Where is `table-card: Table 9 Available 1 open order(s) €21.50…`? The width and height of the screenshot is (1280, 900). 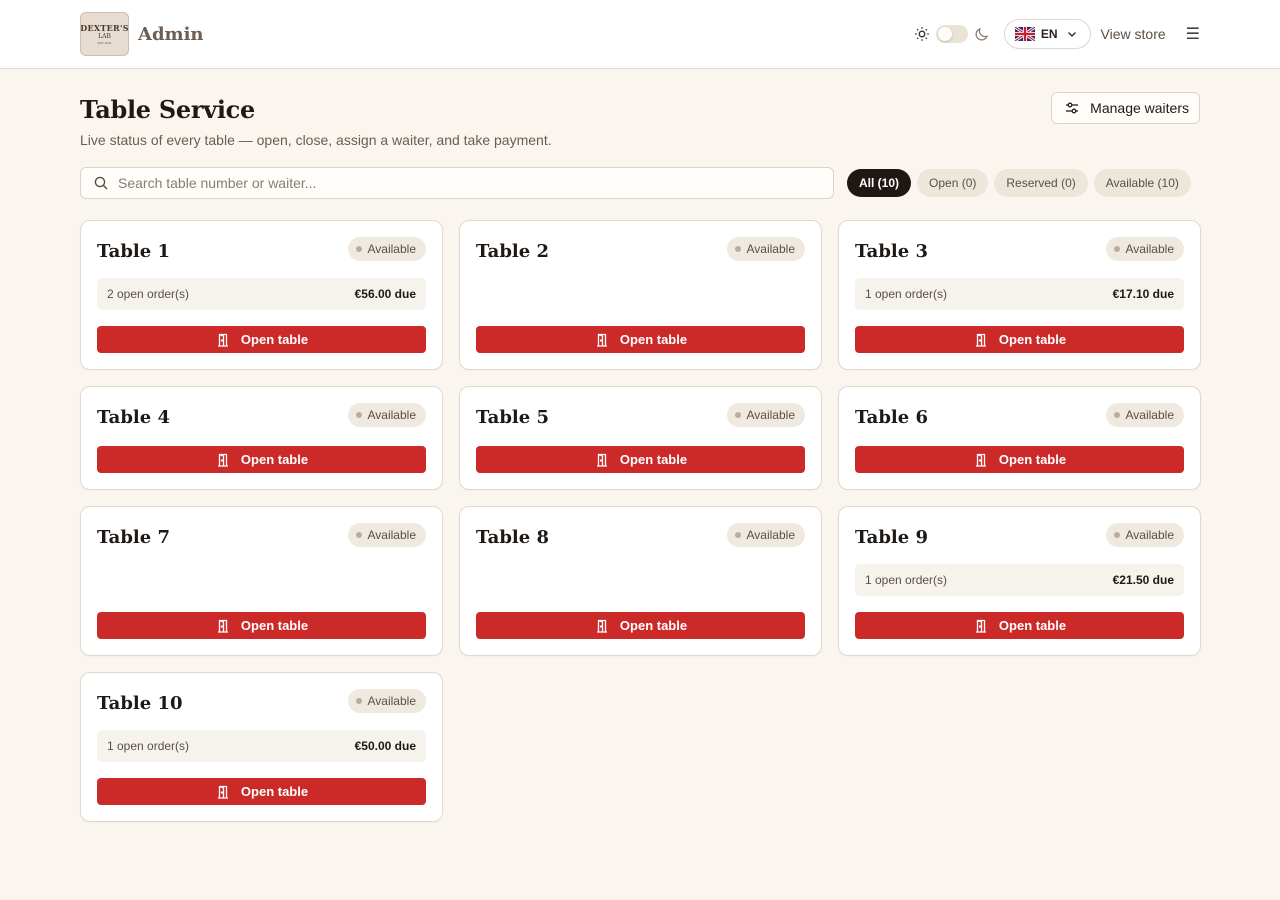 table-card: Table 9 Available 1 open order(s) €21.50… is located at coordinates (1019, 581).